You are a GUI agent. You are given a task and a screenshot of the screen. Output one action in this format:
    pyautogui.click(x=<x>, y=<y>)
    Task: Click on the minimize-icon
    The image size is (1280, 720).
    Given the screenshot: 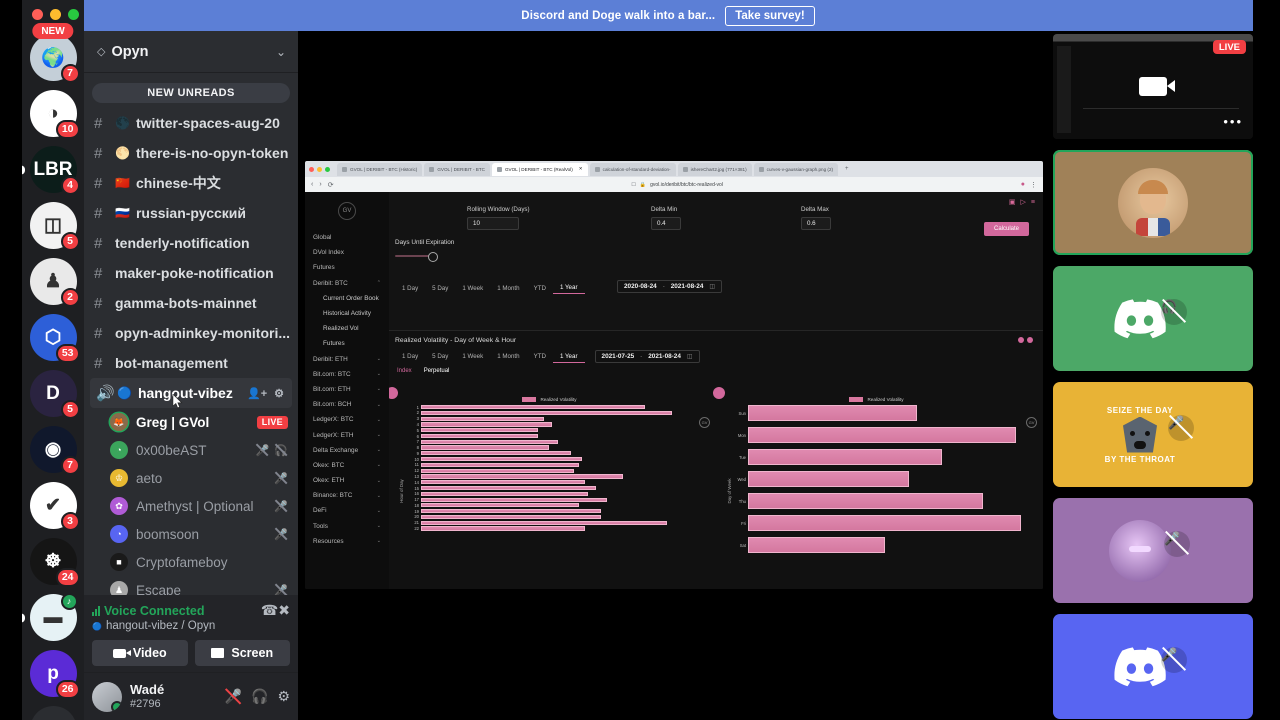 What is the action you would take?
    pyautogui.click(x=55, y=14)
    